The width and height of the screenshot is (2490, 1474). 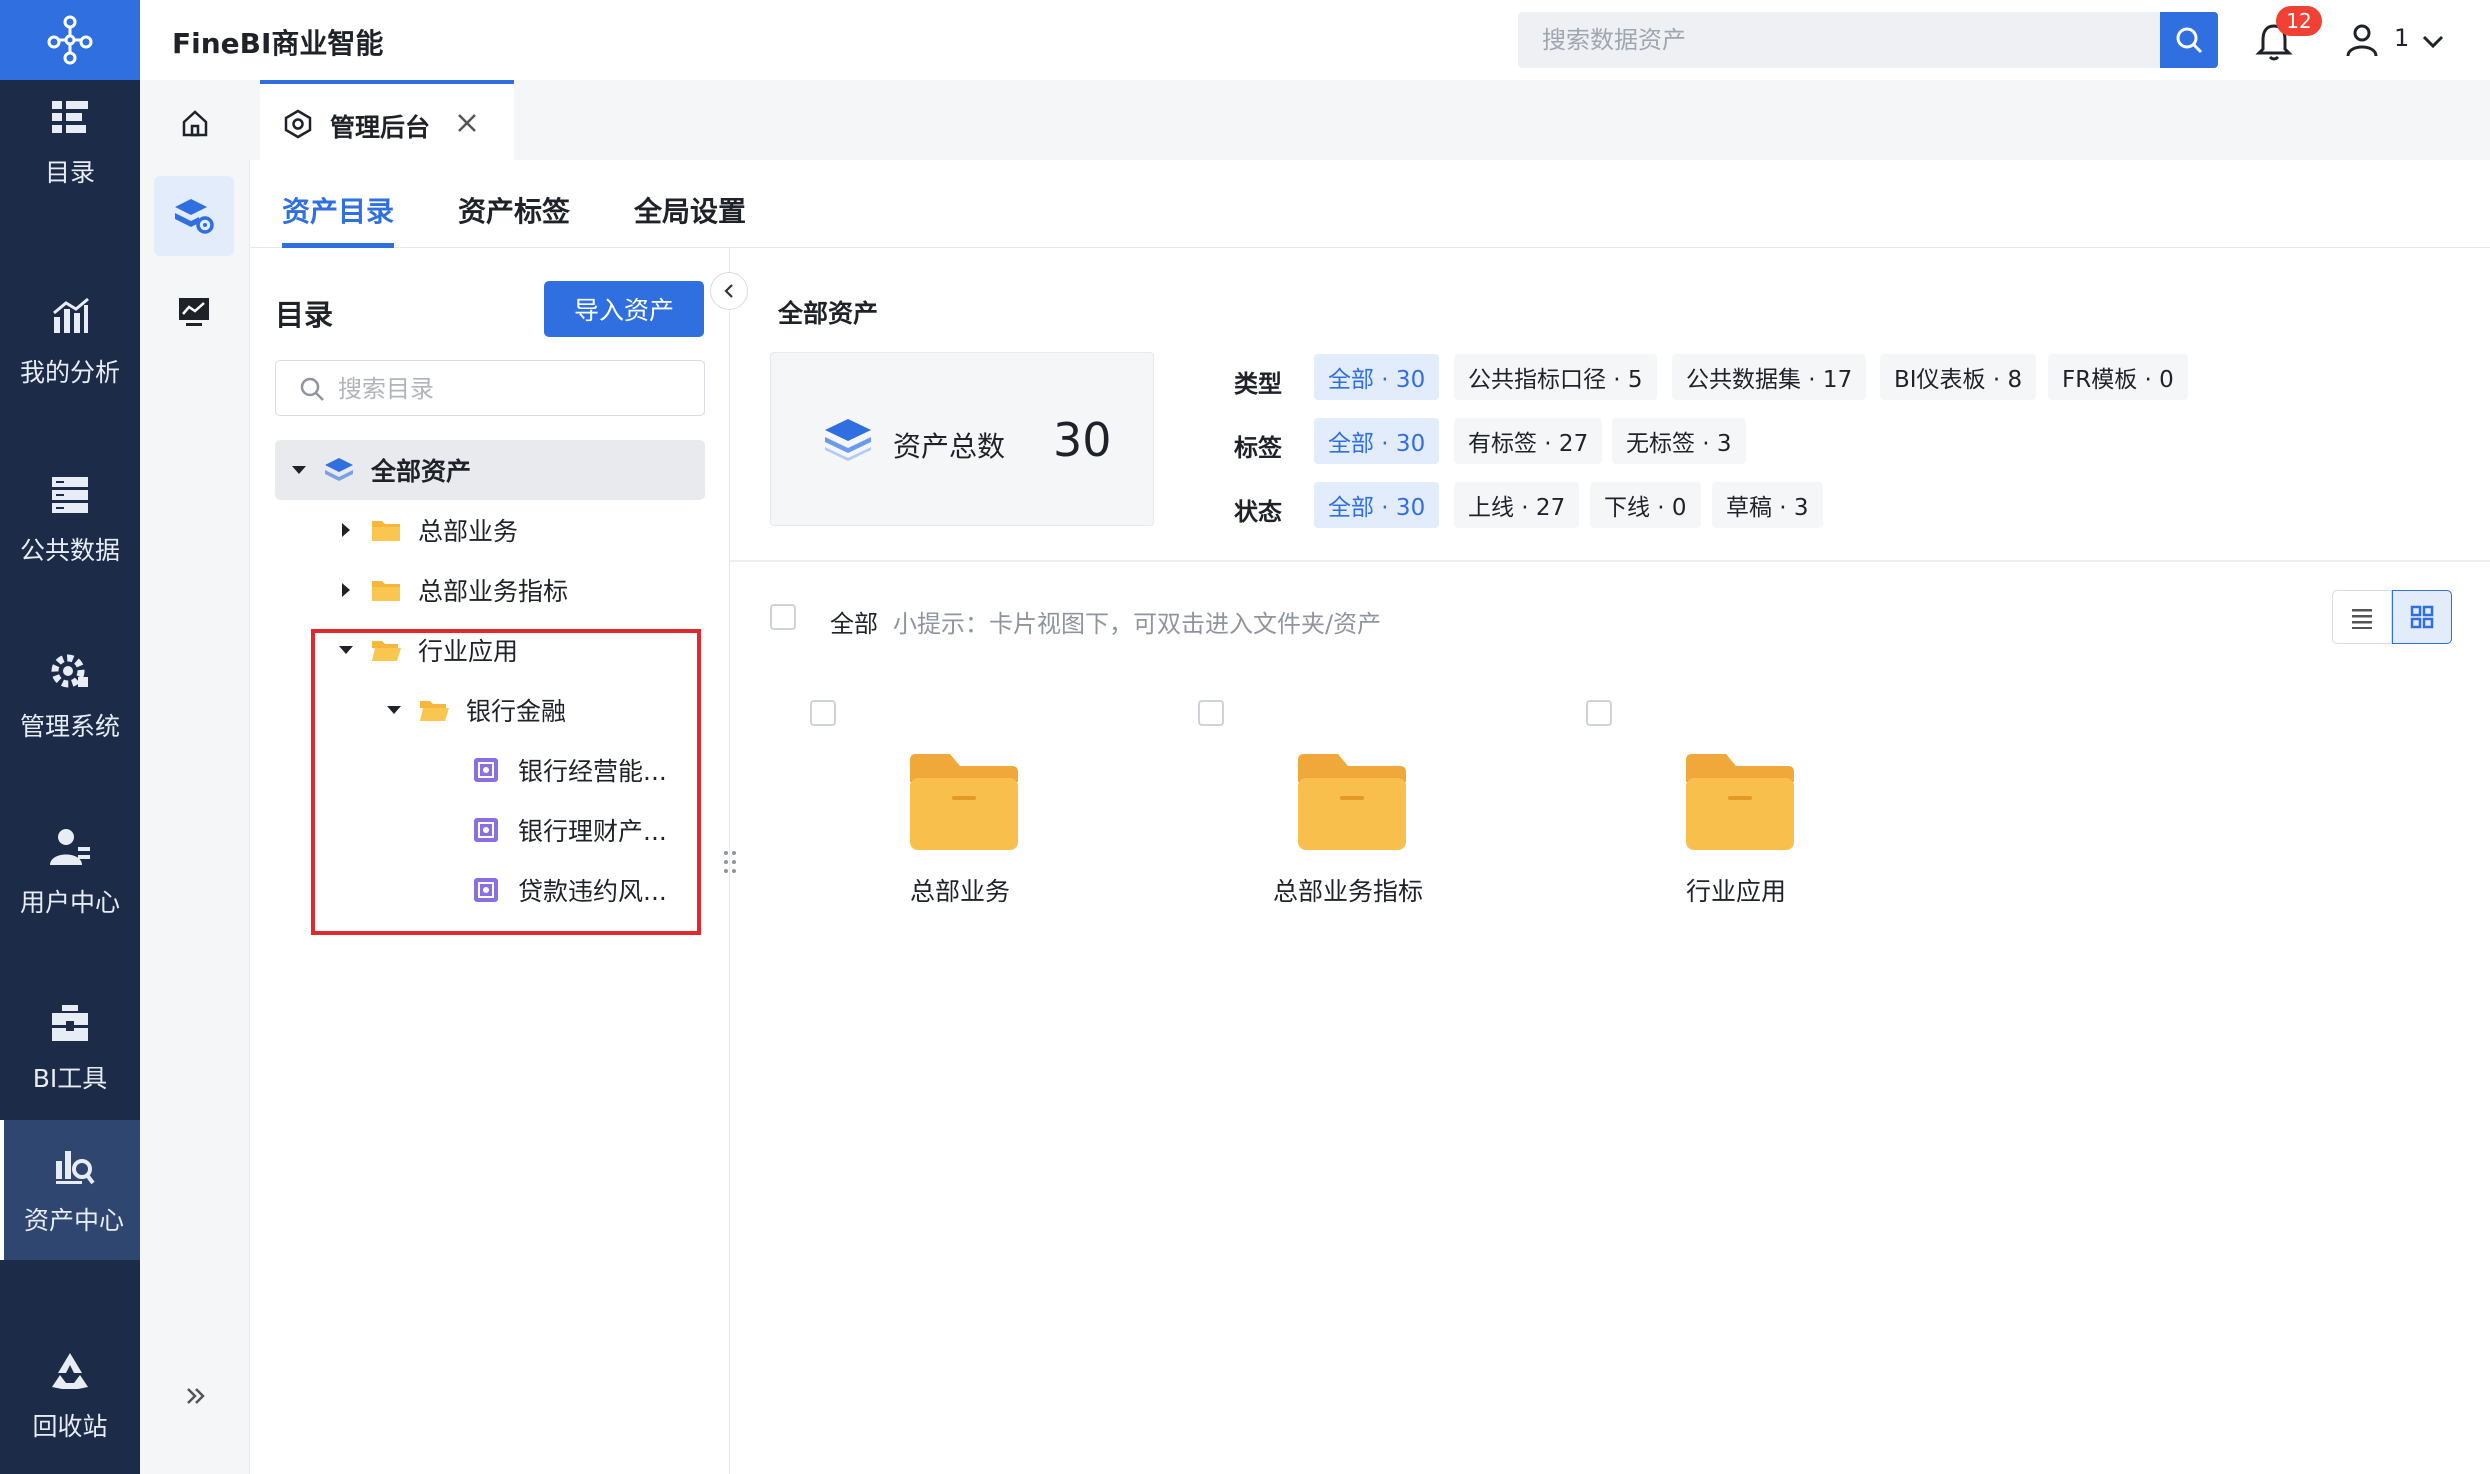 What do you see at coordinates (69, 372) in the screenshot?
I see `nav-label: 我的分析` at bounding box center [69, 372].